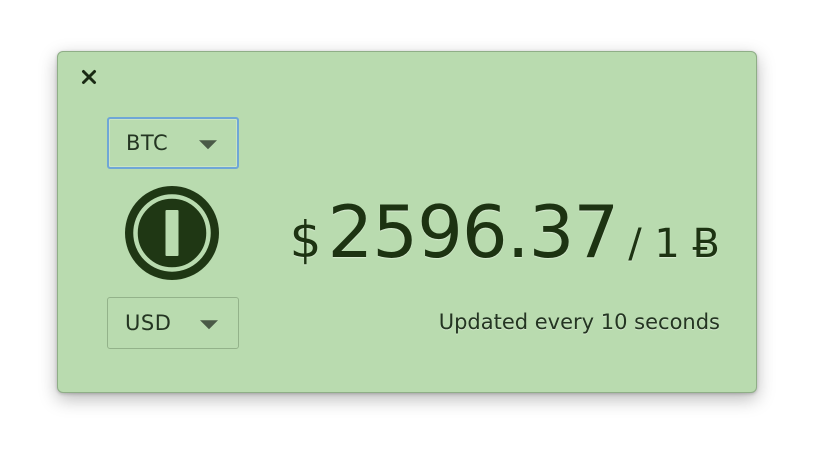 This screenshot has width=816, height=458. Describe the element at coordinates (148, 323) in the screenshot. I see `to-currency-label: USD` at that location.